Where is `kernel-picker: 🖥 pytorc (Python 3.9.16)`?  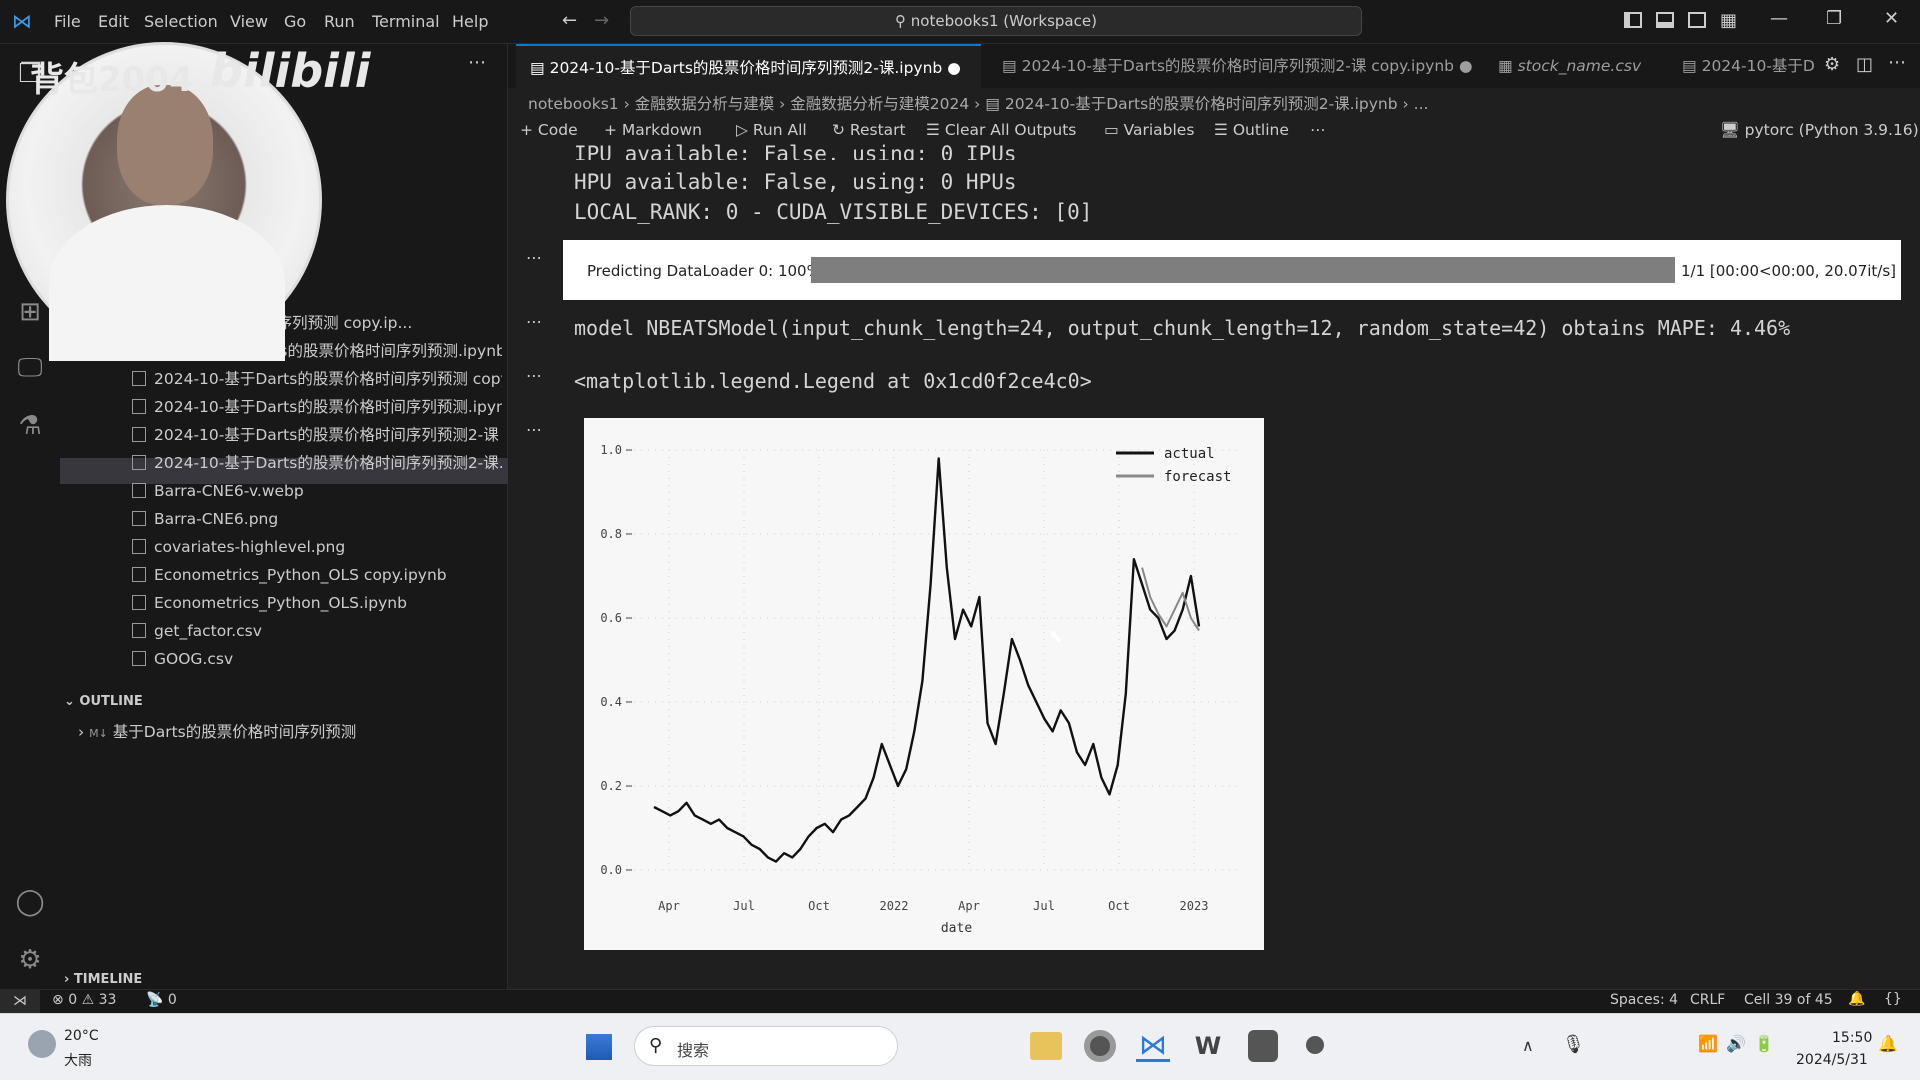
kernel-picker: 🖥 pytorc (Python 3.9.16) is located at coordinates (1819, 130).